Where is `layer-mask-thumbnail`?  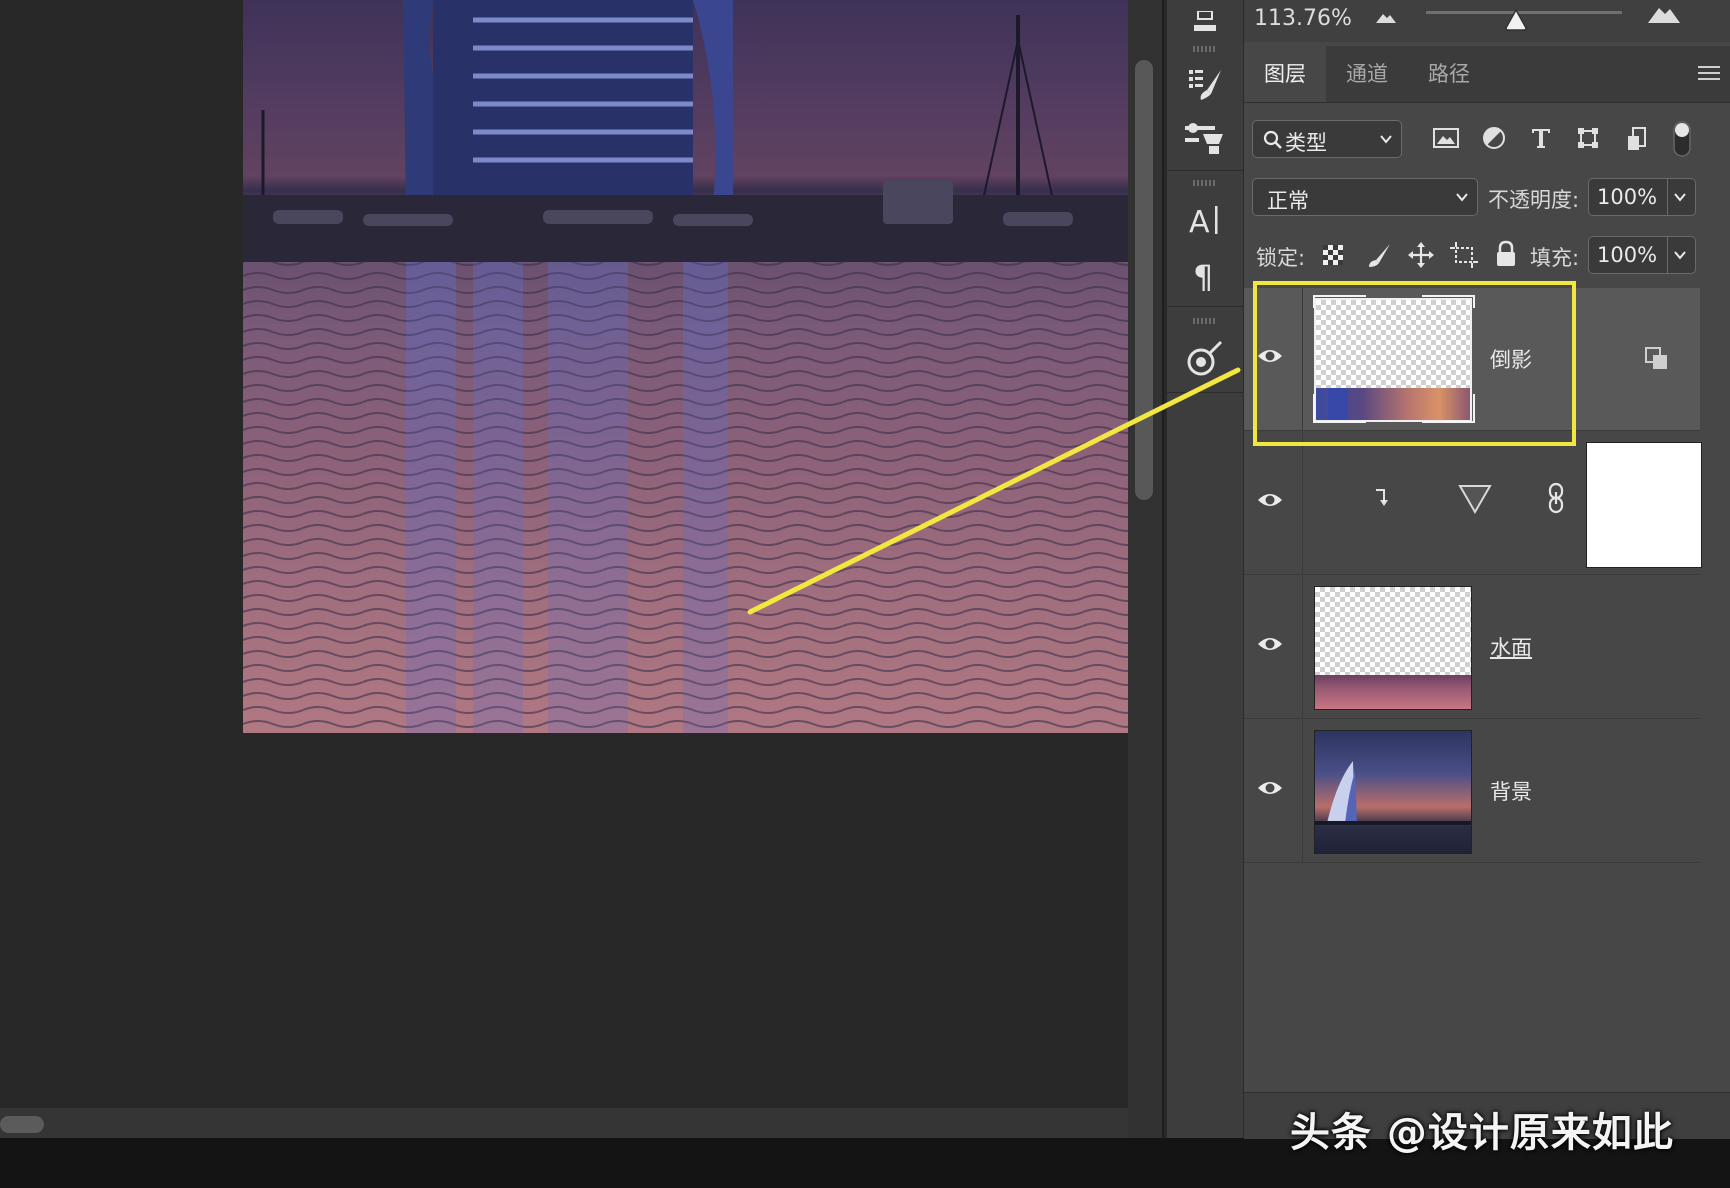 layer-mask-thumbnail is located at coordinates (1644, 505).